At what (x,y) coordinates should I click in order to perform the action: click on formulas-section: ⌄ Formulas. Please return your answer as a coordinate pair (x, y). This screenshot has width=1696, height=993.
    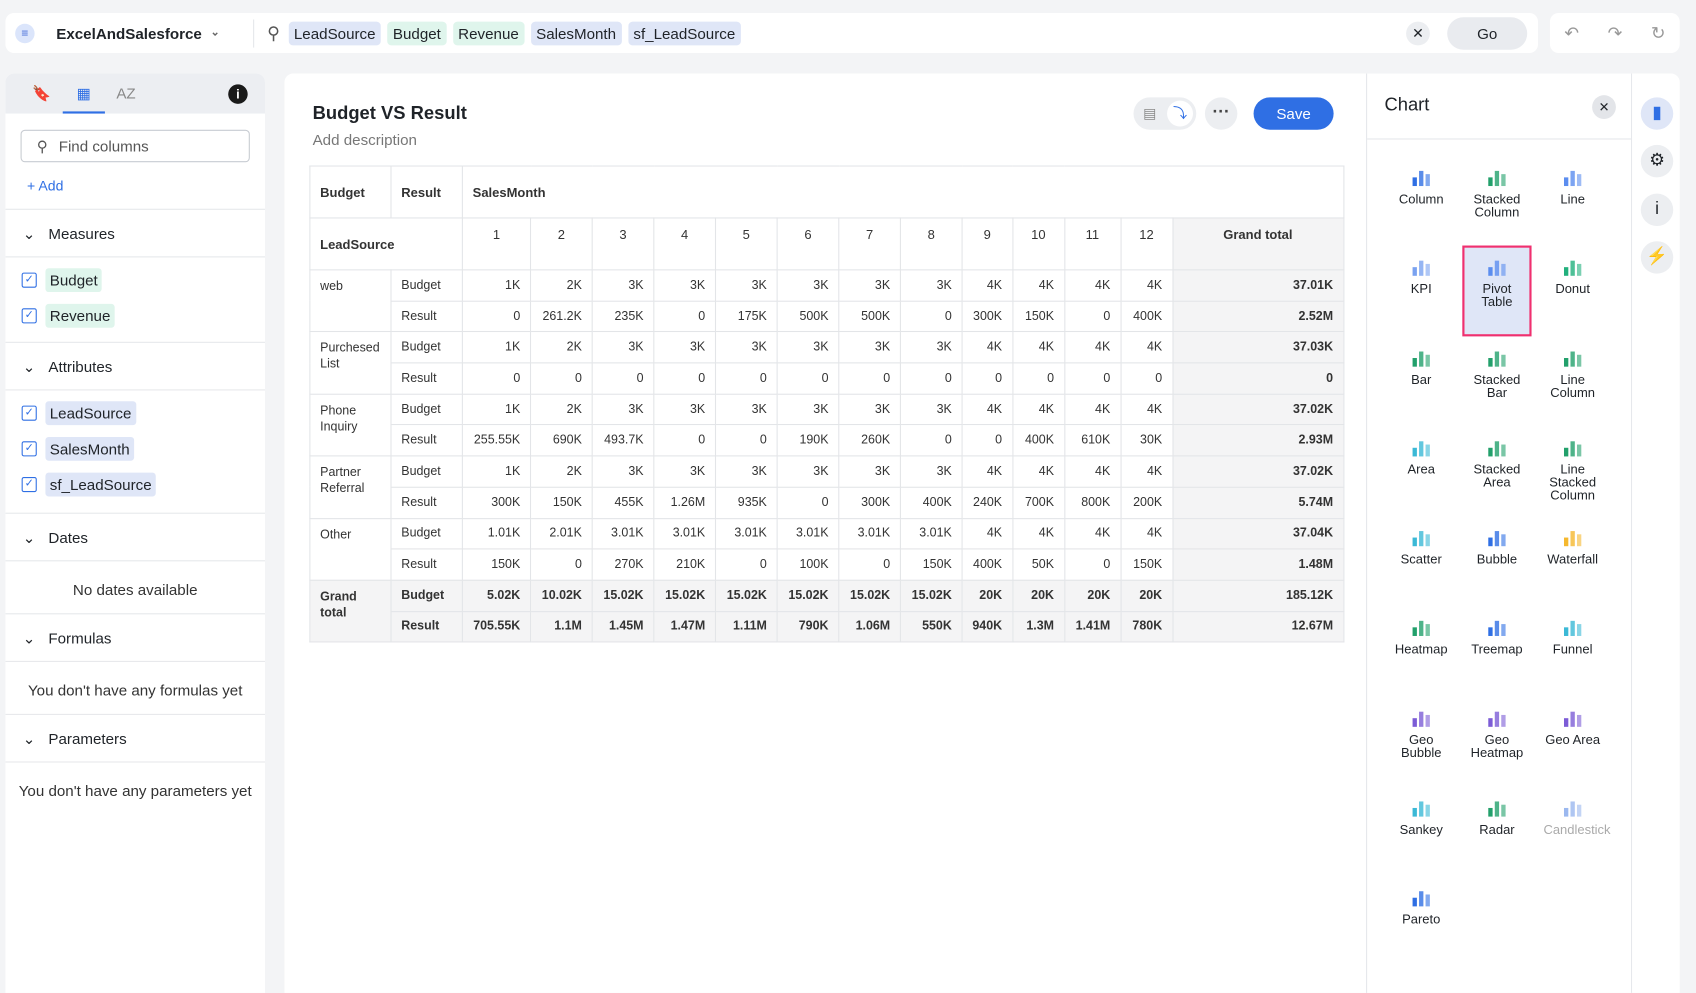
    Looking at the image, I should click on (135, 637).